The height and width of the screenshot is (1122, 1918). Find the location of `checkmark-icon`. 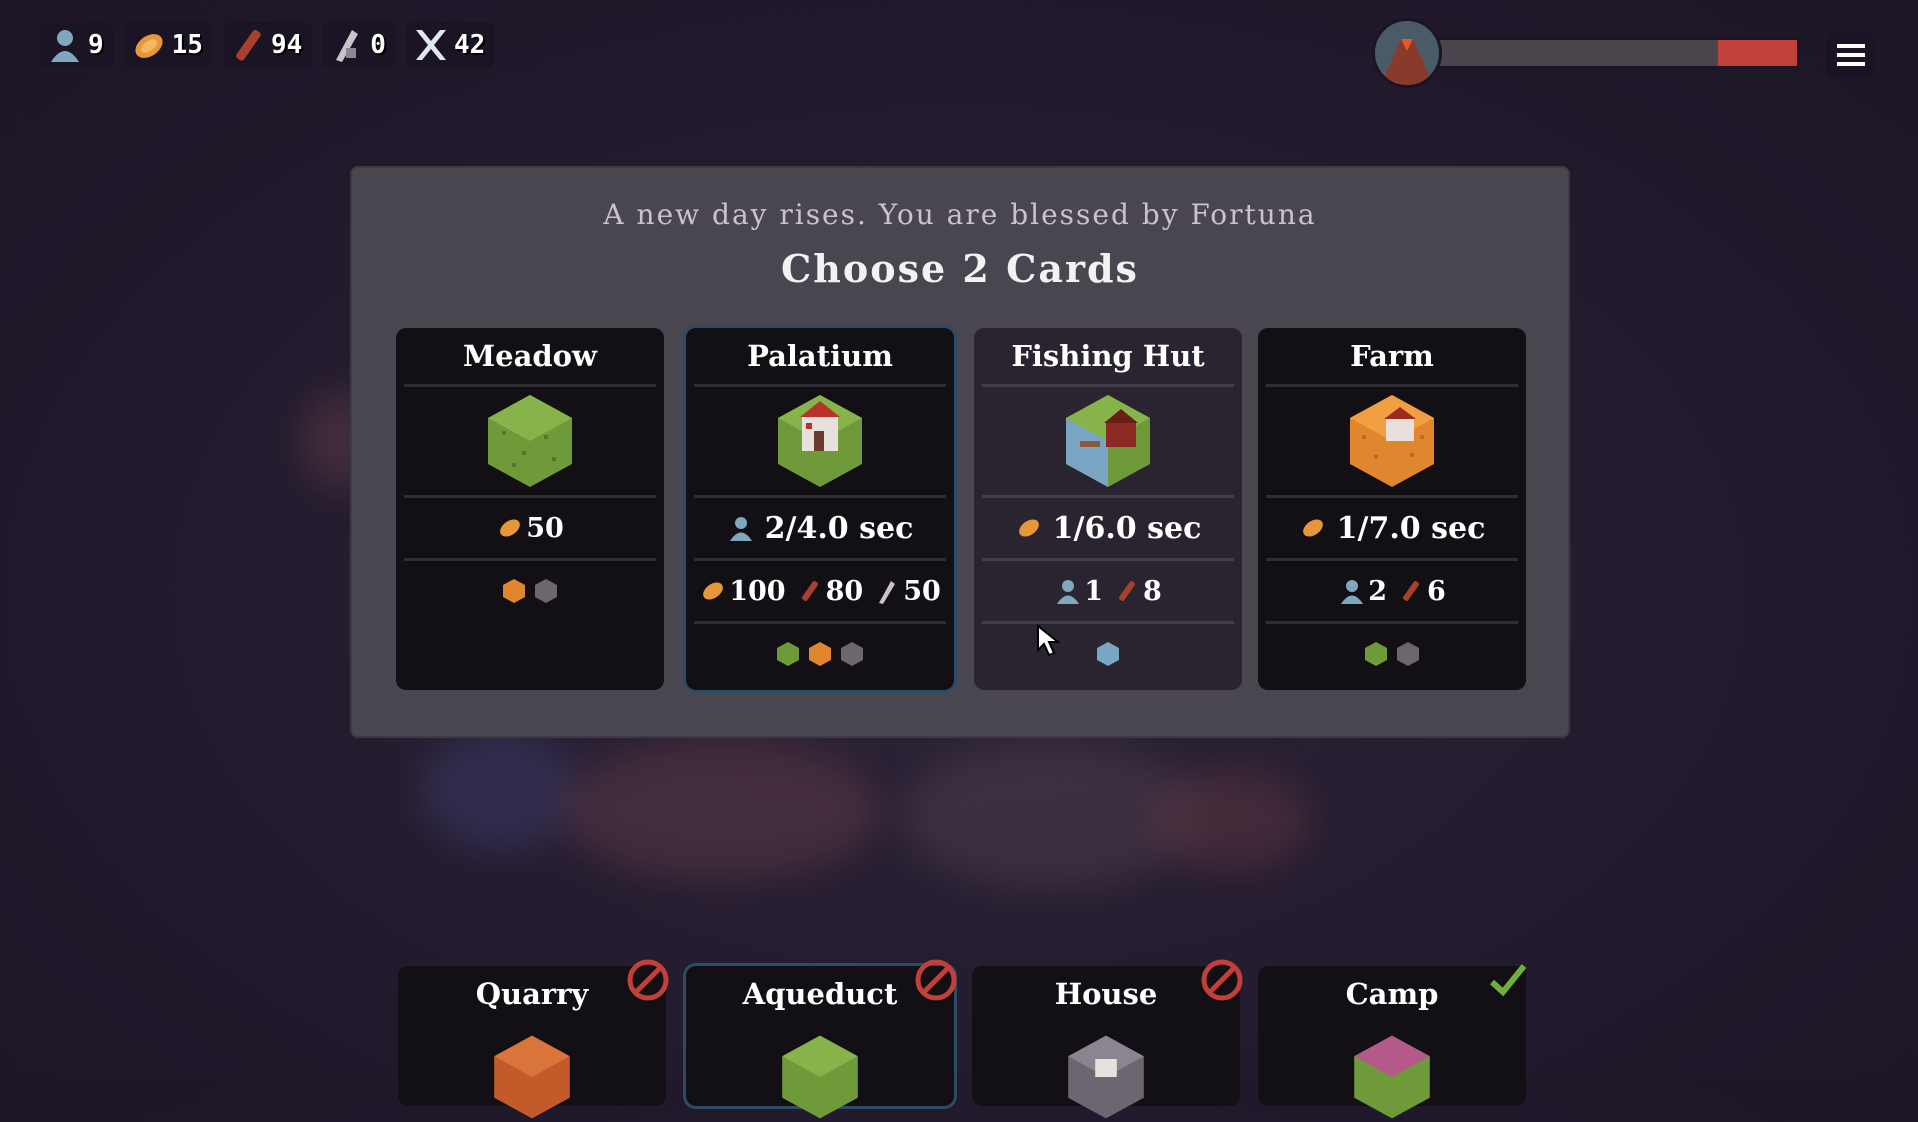

checkmark-icon is located at coordinates (1508, 980).